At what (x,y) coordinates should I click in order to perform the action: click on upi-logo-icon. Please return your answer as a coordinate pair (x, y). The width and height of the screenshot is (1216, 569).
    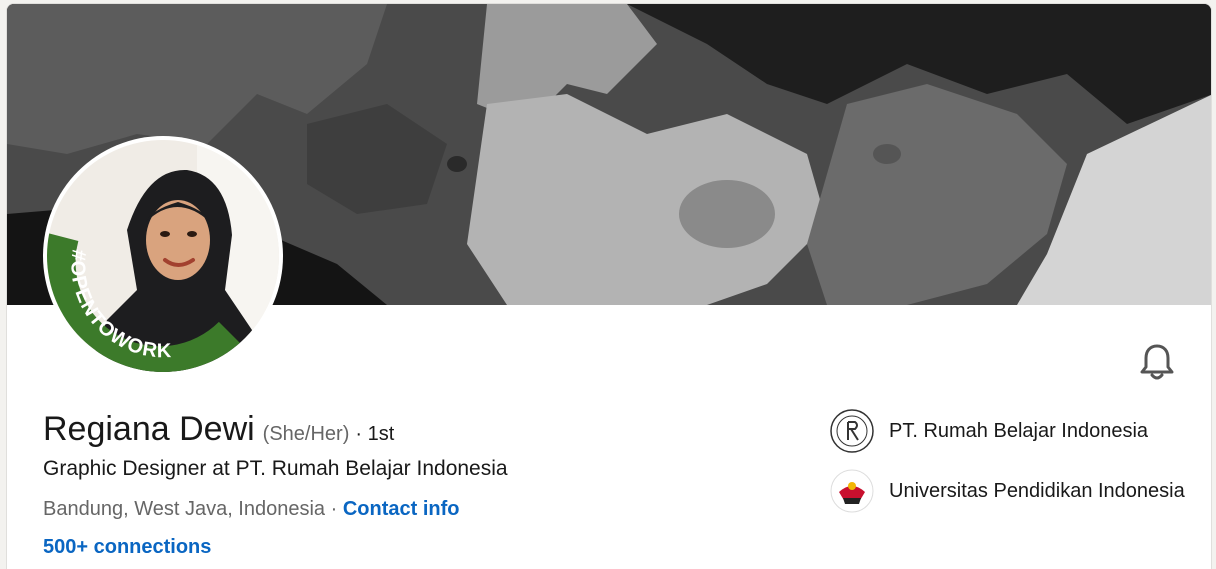
    Looking at the image, I should click on (852, 491).